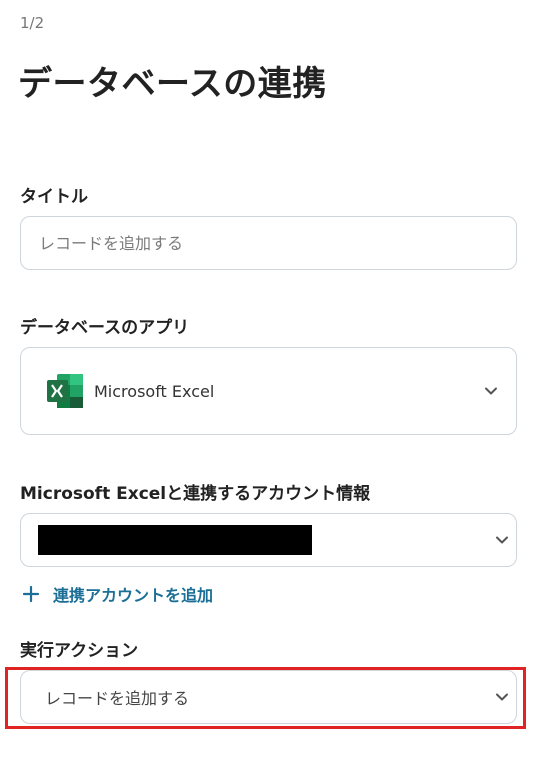  I want to click on step-indicator: 1/2, so click(32, 23).